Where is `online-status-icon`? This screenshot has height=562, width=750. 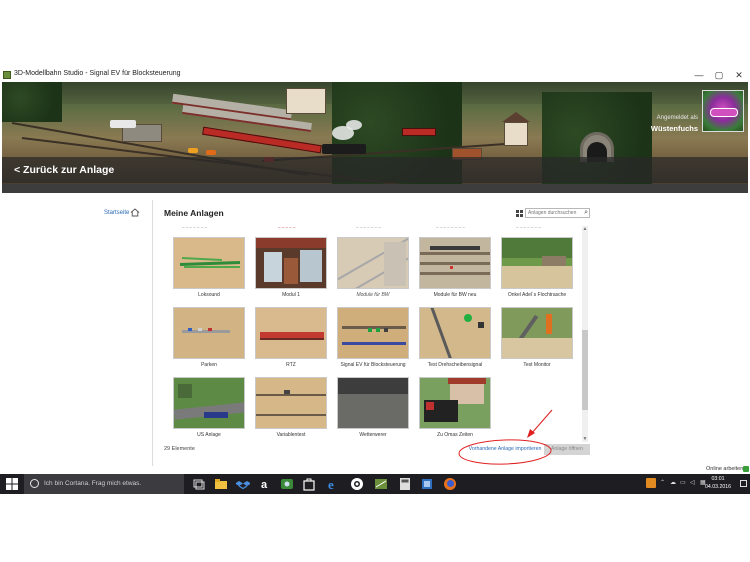 online-status-icon is located at coordinates (746, 469).